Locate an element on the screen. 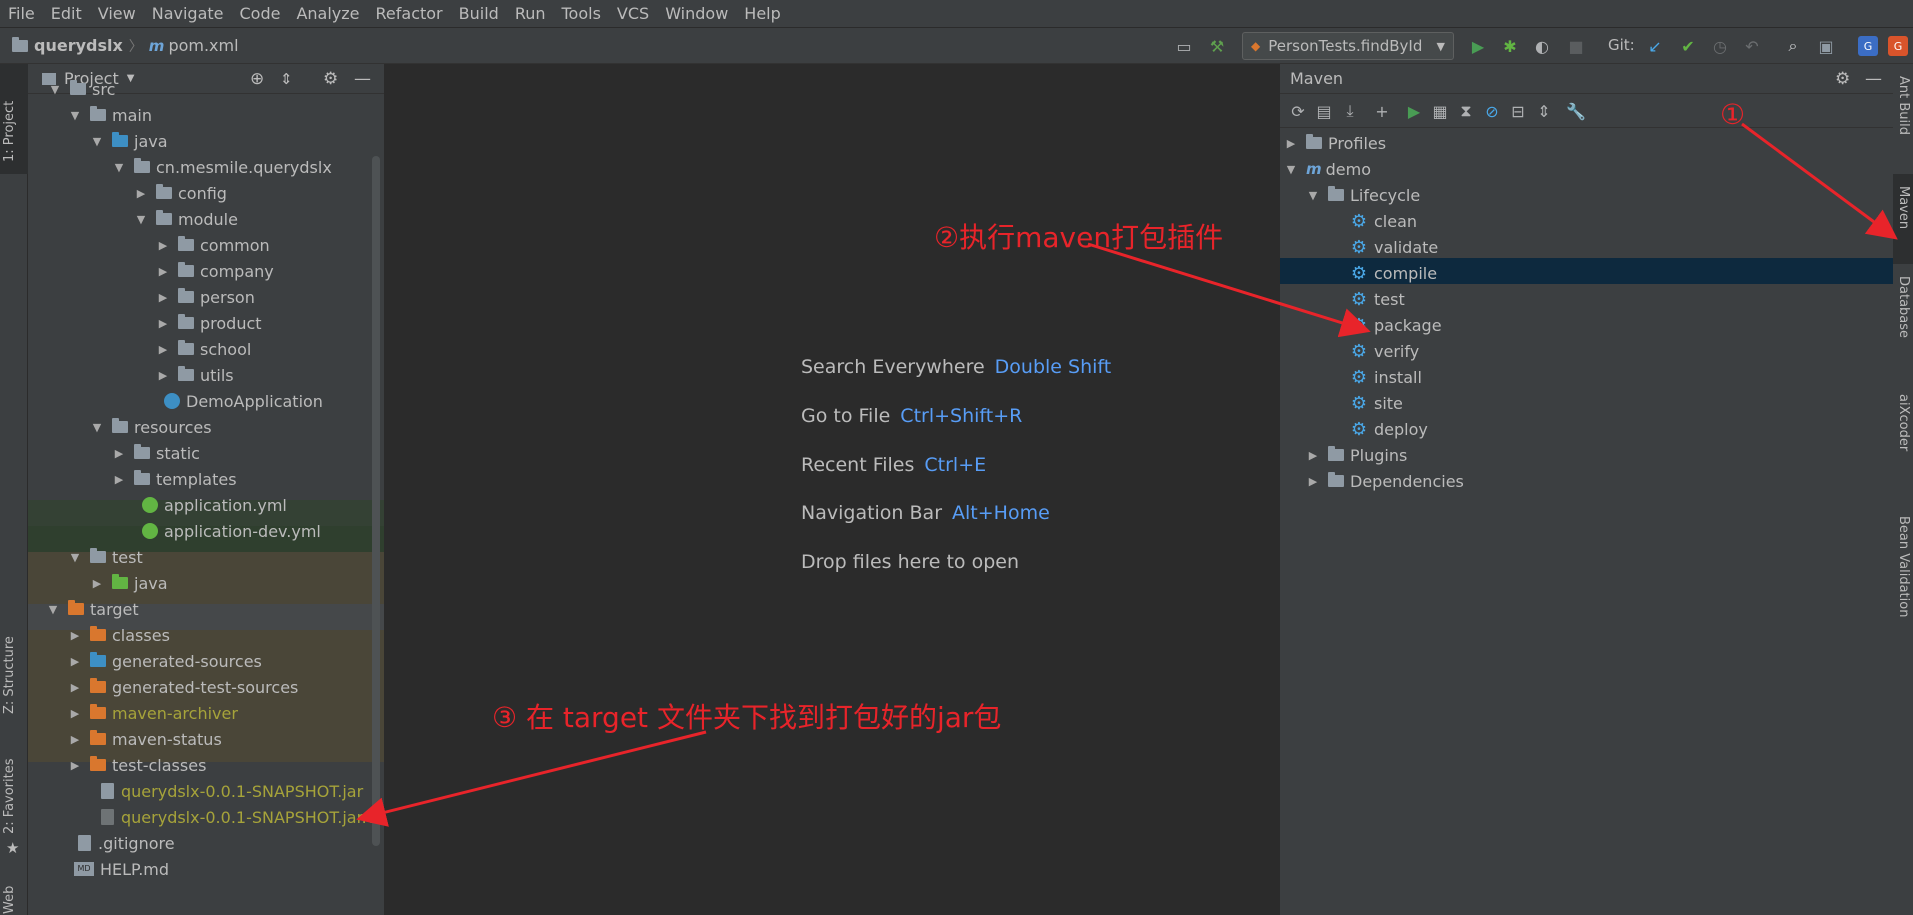 Image resolution: width=1913 pixels, height=915 pixels. tree-item-gitignore: .gitignore is located at coordinates (206, 843).